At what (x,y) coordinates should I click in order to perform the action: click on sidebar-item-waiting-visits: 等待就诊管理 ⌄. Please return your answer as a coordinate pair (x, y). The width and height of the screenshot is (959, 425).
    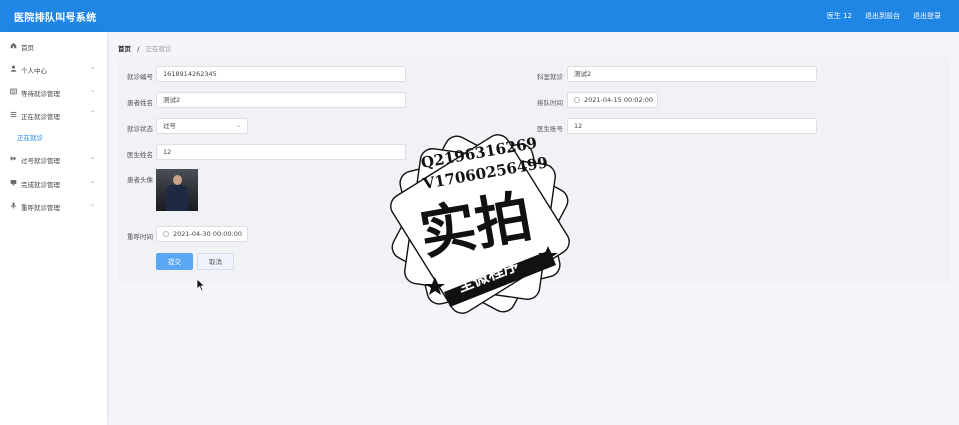
    Looking at the image, I should click on (53, 92).